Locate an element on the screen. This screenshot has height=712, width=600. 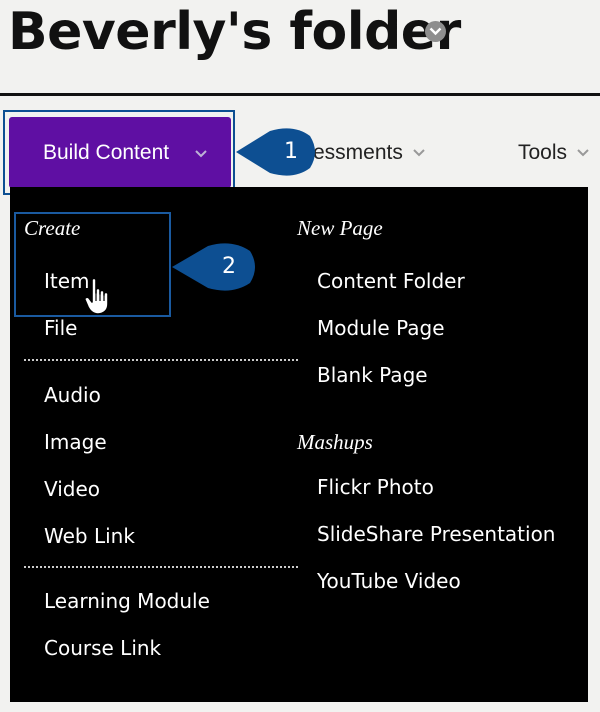
tools-menu: Tools is located at coordinates (553, 153).